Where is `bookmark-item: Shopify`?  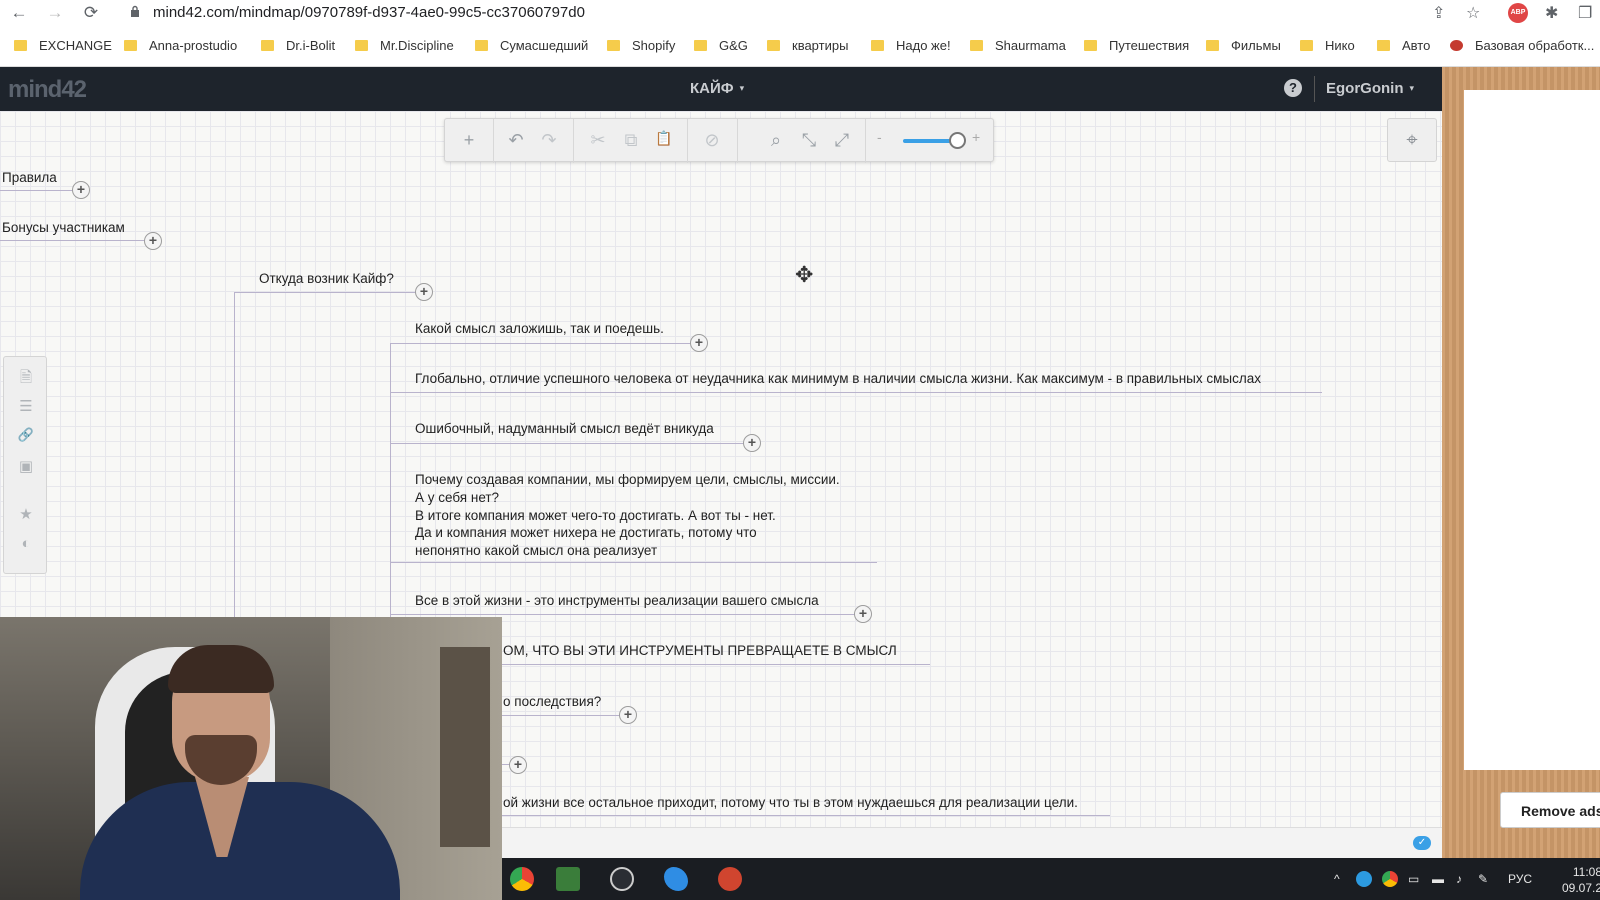 bookmark-item: Shopify is located at coordinates (641, 45).